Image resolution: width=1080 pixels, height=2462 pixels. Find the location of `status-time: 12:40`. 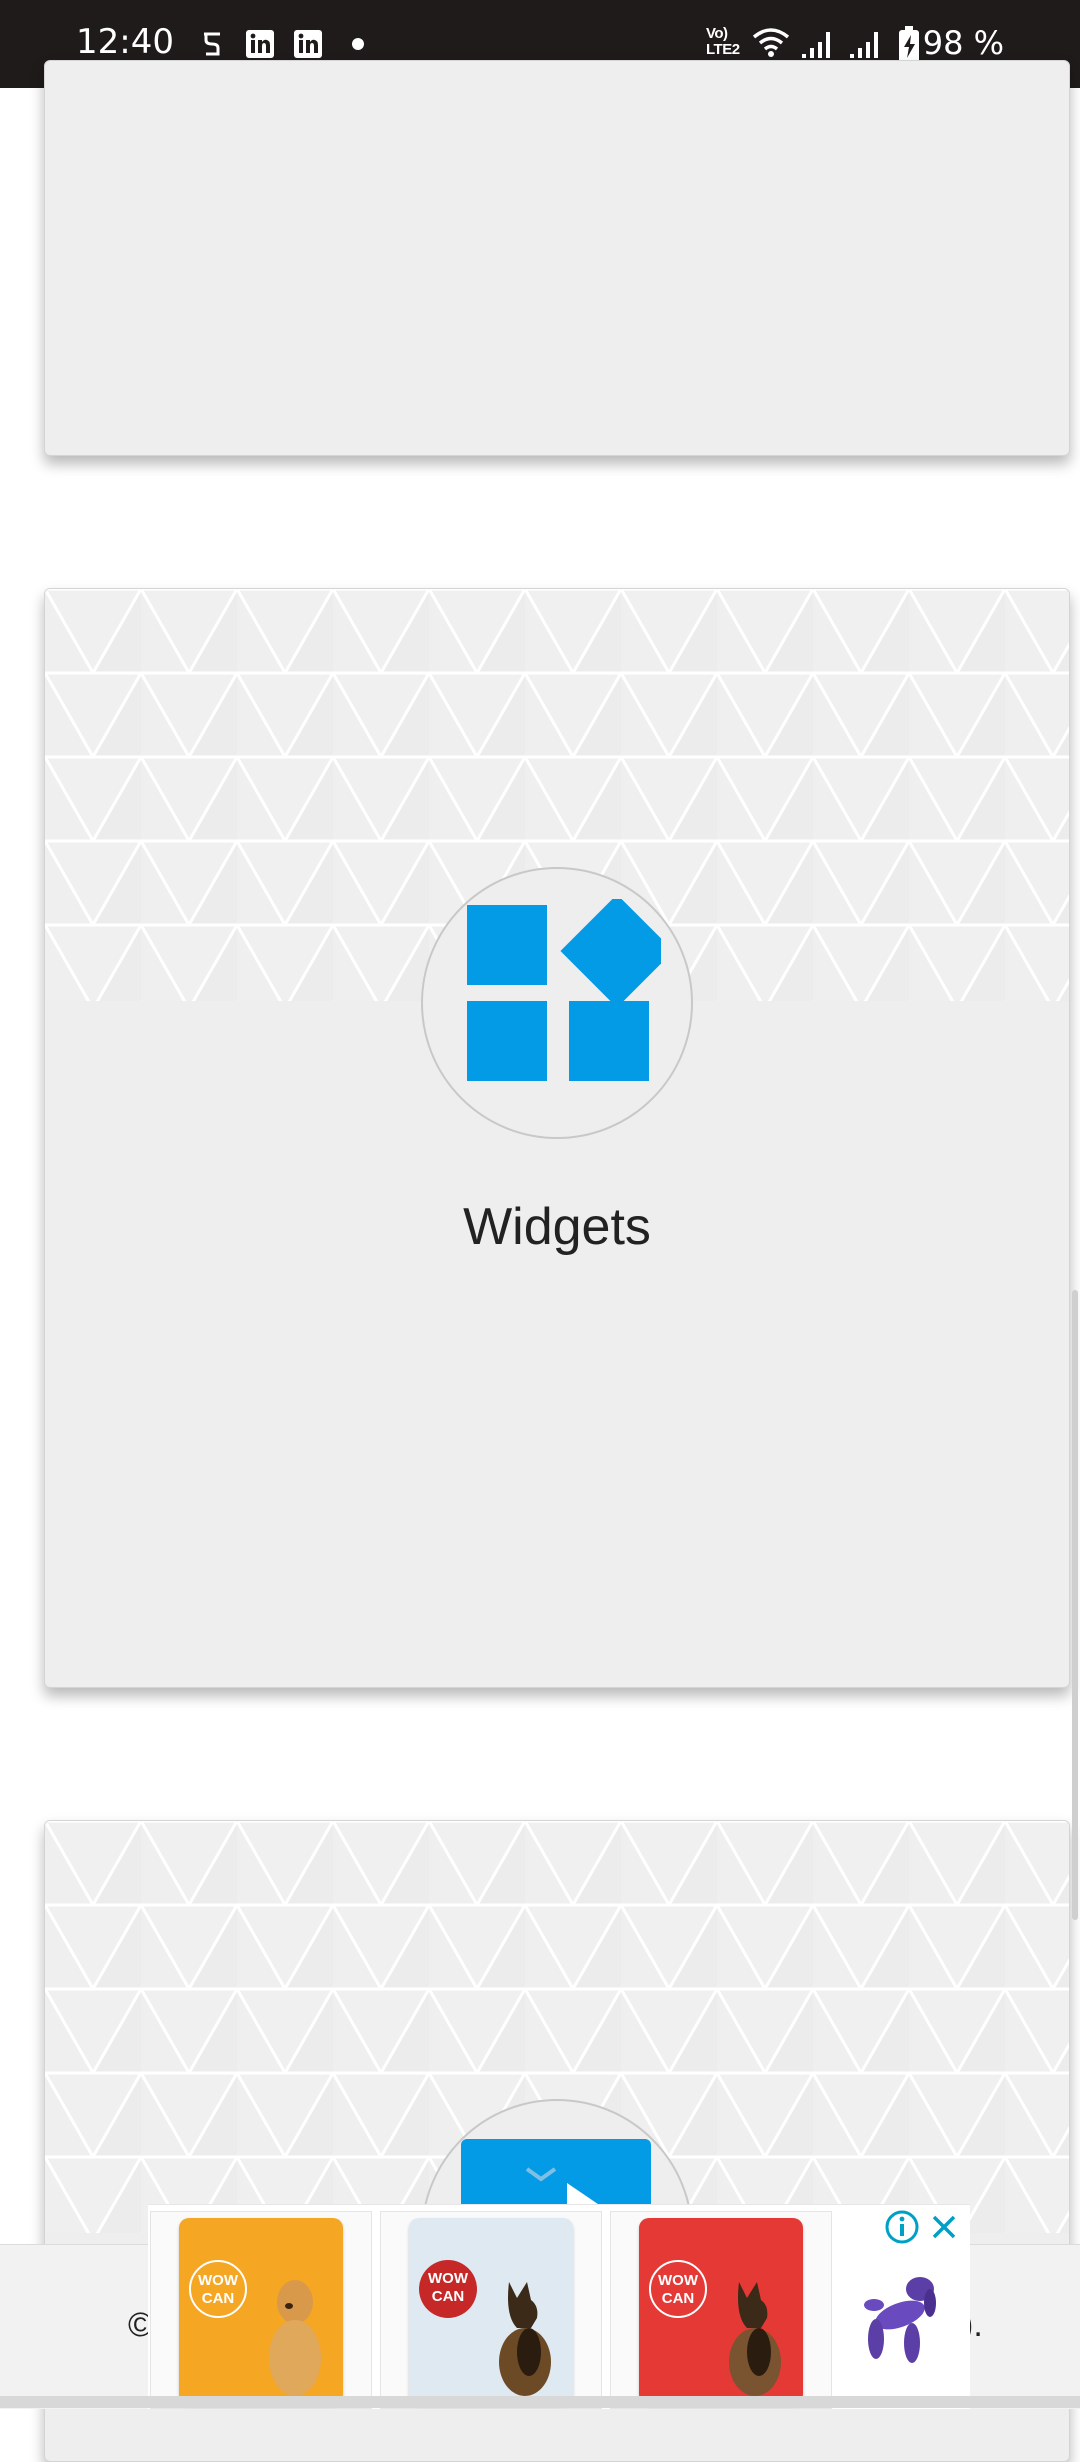

status-time: 12:40 is located at coordinates (125, 42).